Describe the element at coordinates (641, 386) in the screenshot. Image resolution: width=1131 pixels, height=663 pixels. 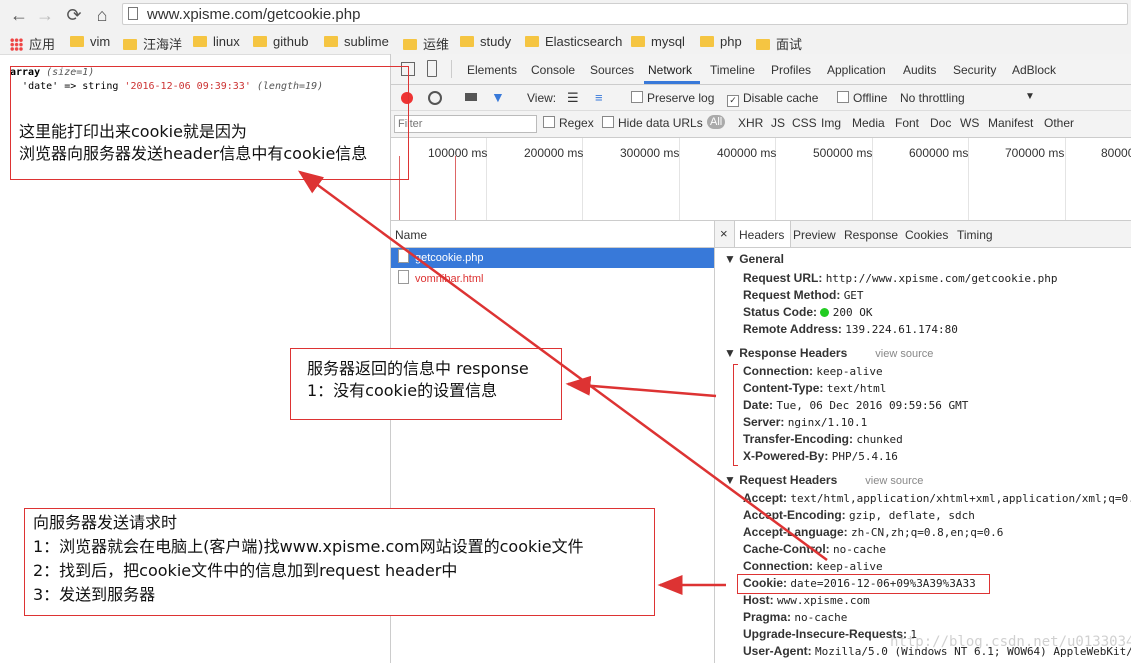
I see `arrow-response-note` at that location.